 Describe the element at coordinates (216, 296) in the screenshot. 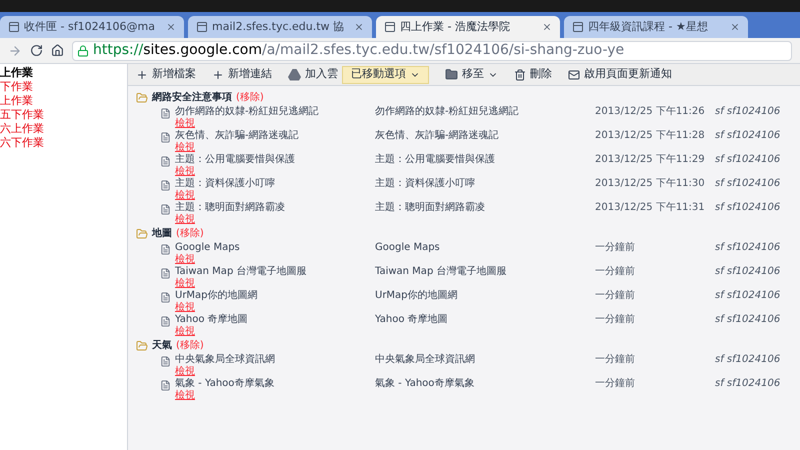

I see `item-title: UrMap你的地圖網` at that location.